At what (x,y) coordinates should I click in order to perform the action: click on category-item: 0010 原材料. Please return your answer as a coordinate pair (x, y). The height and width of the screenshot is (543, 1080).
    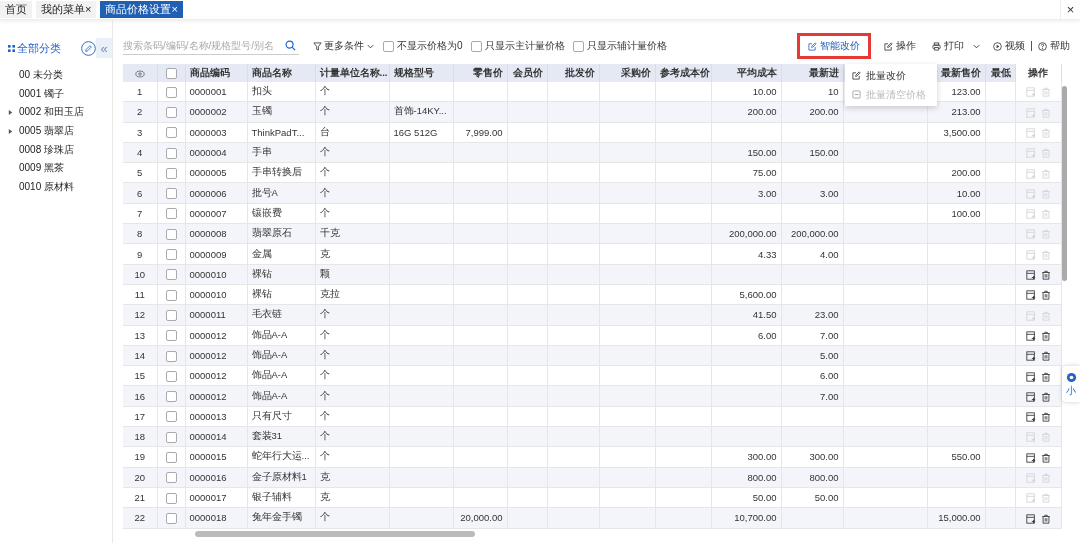
    Looking at the image, I should click on (47, 186).